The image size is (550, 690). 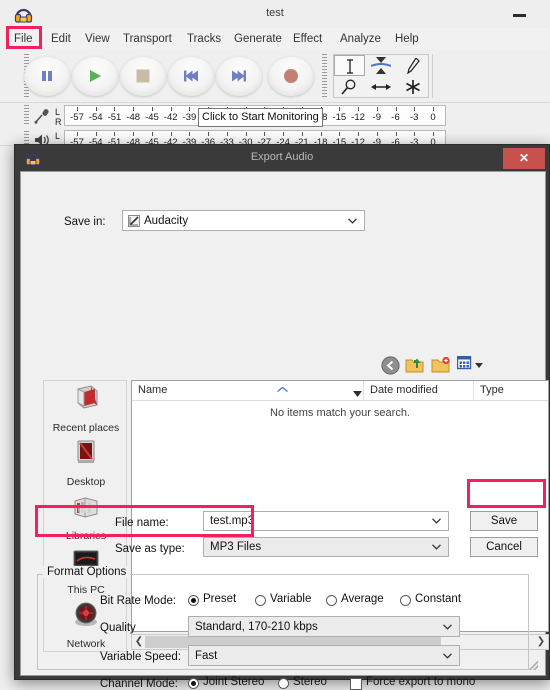 What do you see at coordinates (381, 86) in the screenshot?
I see `timeshift-tool` at bounding box center [381, 86].